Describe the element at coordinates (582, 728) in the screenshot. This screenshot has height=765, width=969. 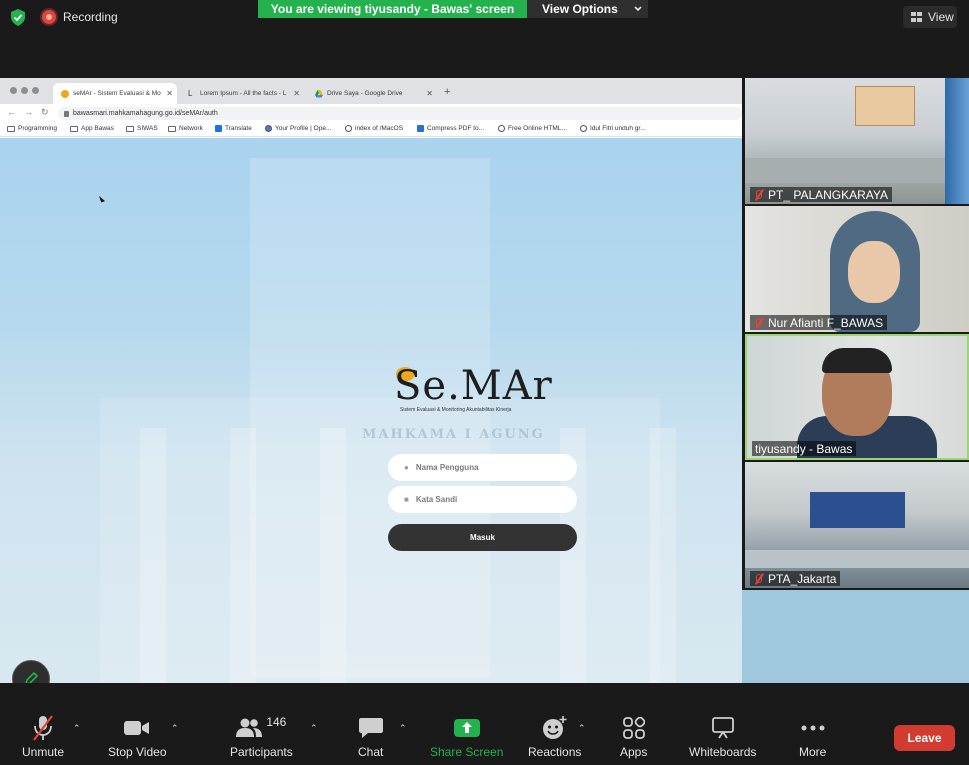
I see `reactions-options-caret-icon: ⌃` at that location.